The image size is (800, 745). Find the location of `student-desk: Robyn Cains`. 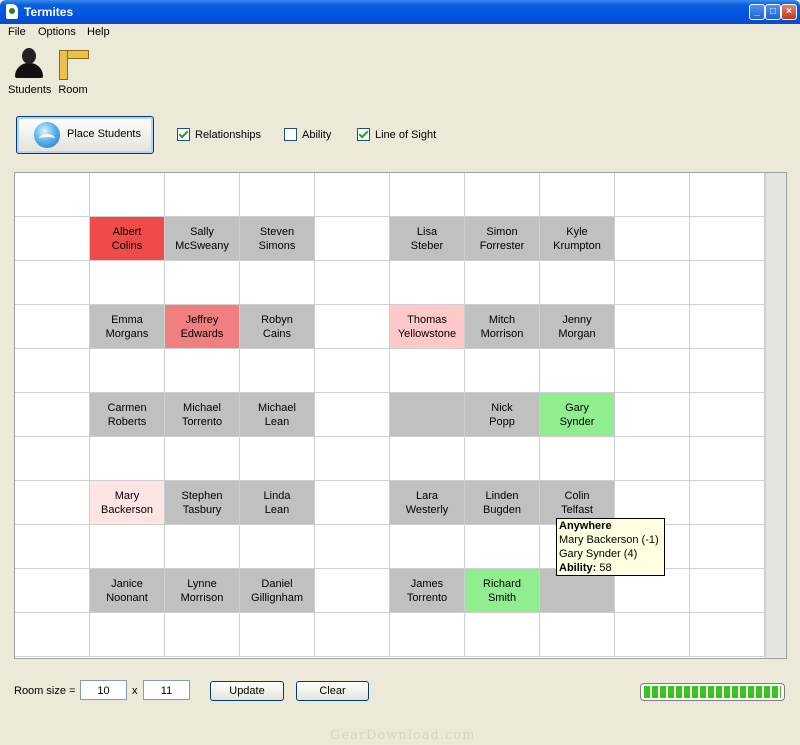

student-desk: Robyn Cains is located at coordinates (277, 327).